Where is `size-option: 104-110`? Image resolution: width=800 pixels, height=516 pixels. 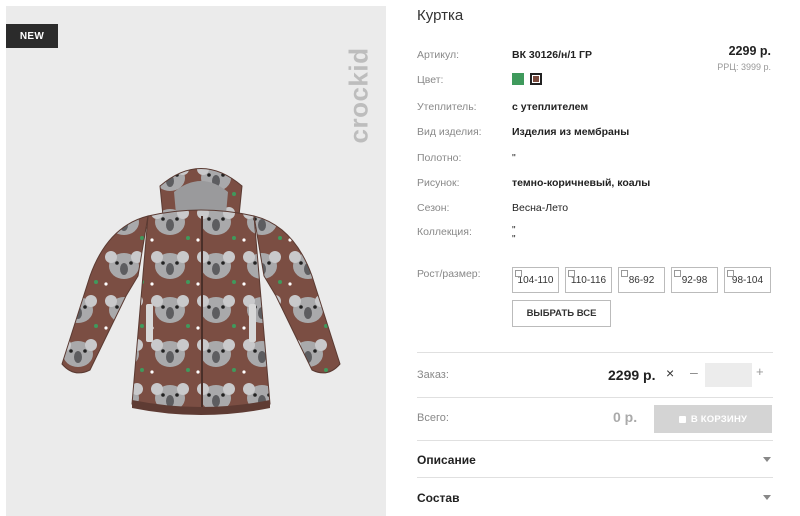 size-option: 104-110 is located at coordinates (535, 280).